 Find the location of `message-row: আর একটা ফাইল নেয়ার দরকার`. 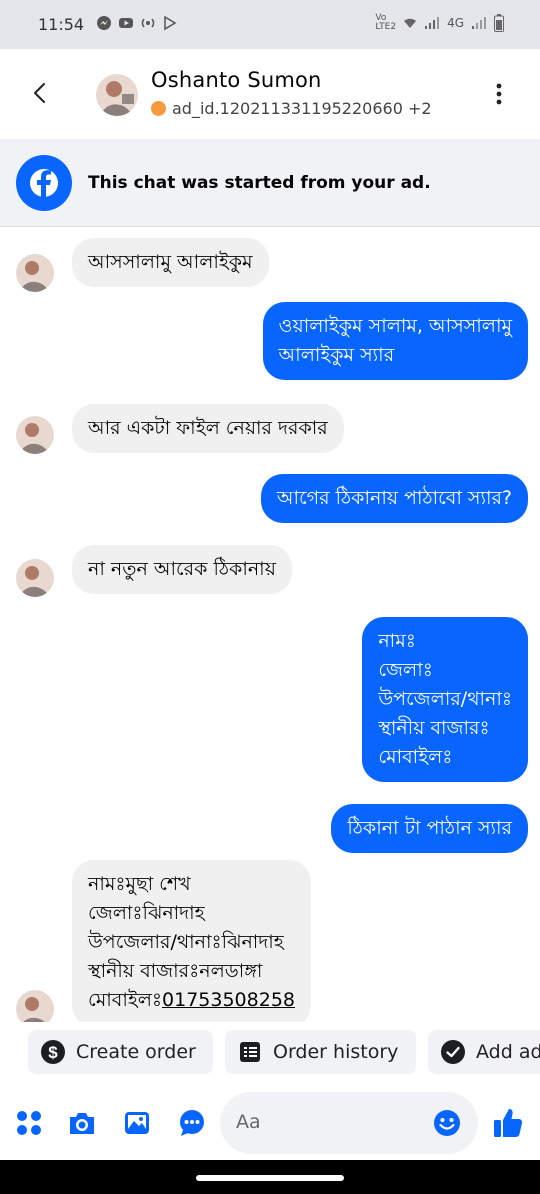

message-row: আর একটা ফাইল নেয়ার দরকার is located at coordinates (270, 432).